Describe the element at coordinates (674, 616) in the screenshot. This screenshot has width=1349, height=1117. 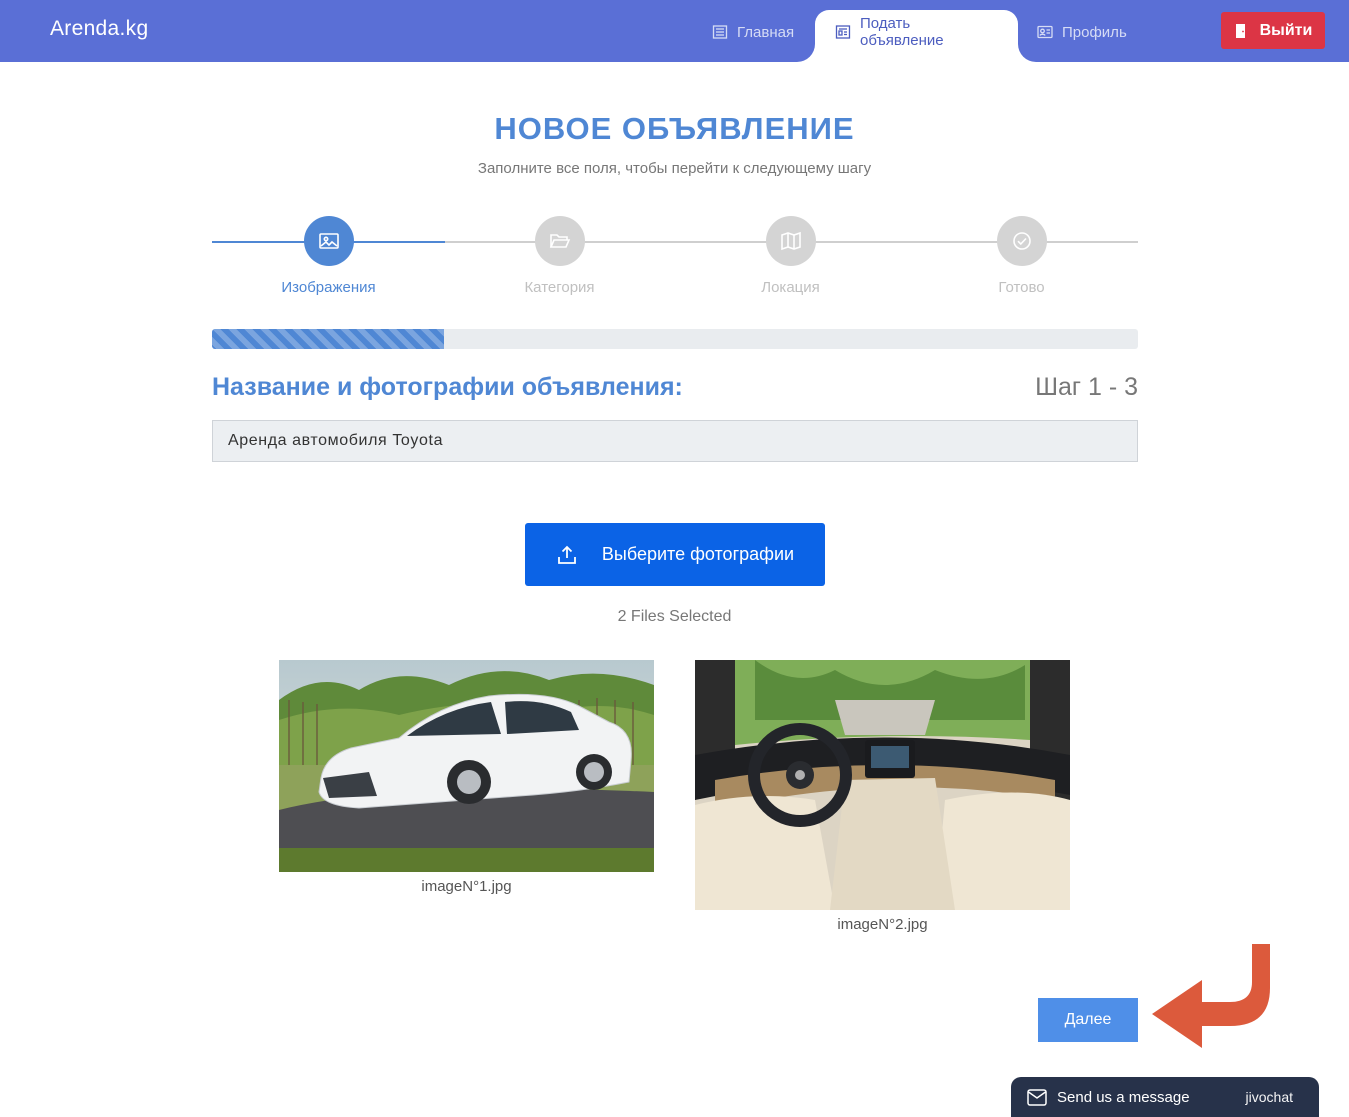
I see `files-selected-text: 2 Files Selected` at that location.